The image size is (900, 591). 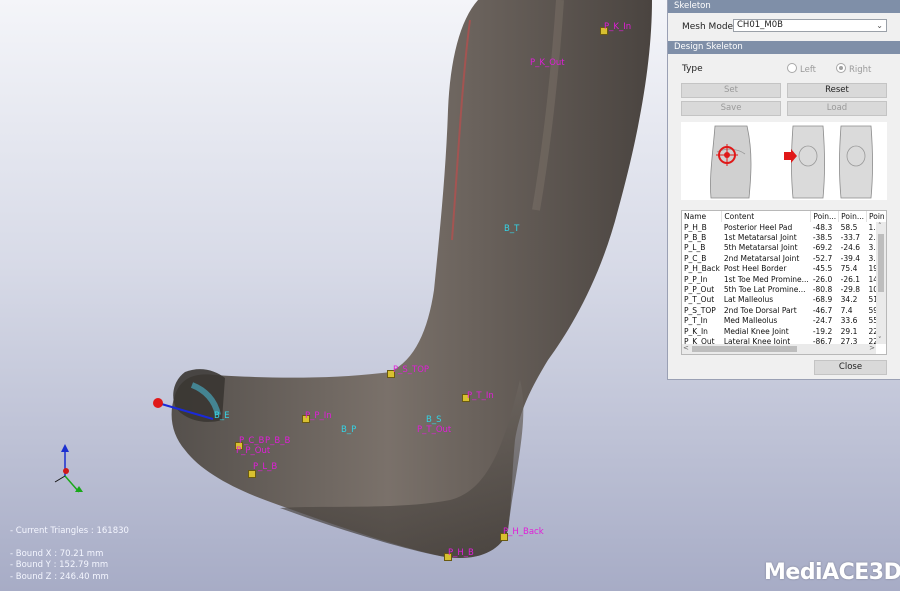 I want to click on type-right-label: Right, so click(x=860, y=70).